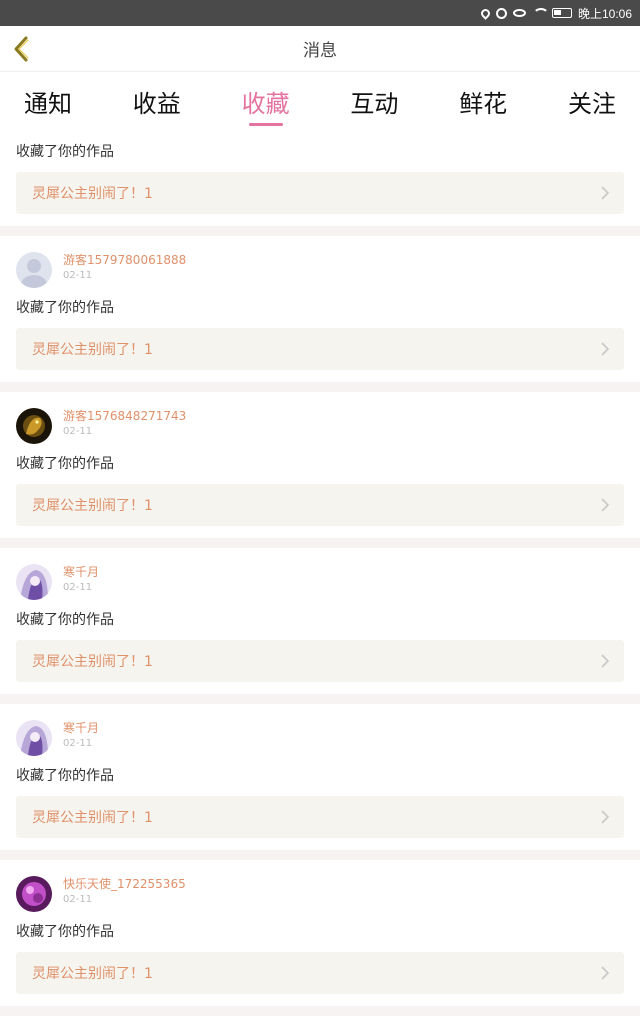 Image resolution: width=640 pixels, height=1024 pixels. I want to click on dragon-avatar-icon, so click(34, 426).